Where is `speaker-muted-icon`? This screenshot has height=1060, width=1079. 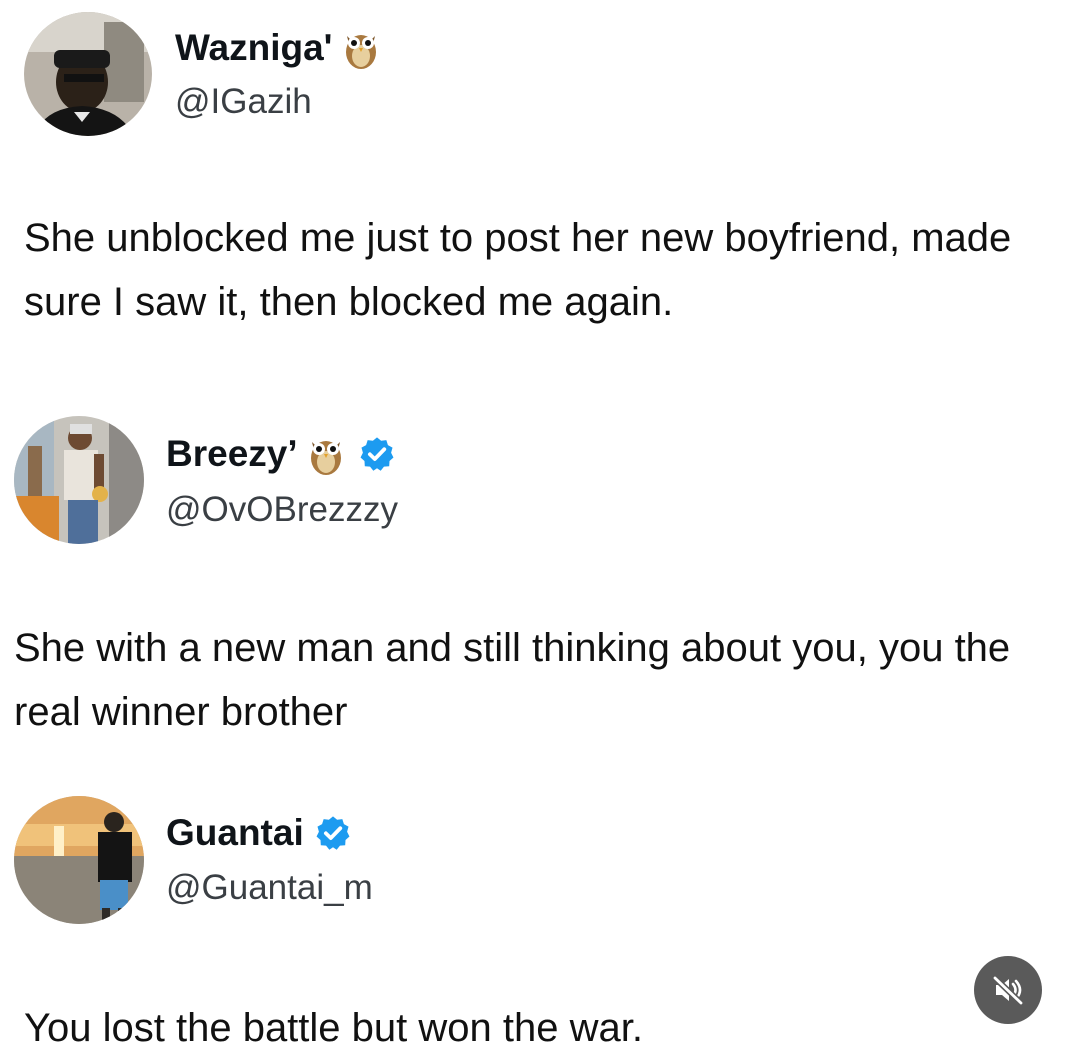
speaker-muted-icon is located at coordinates (1008, 990).